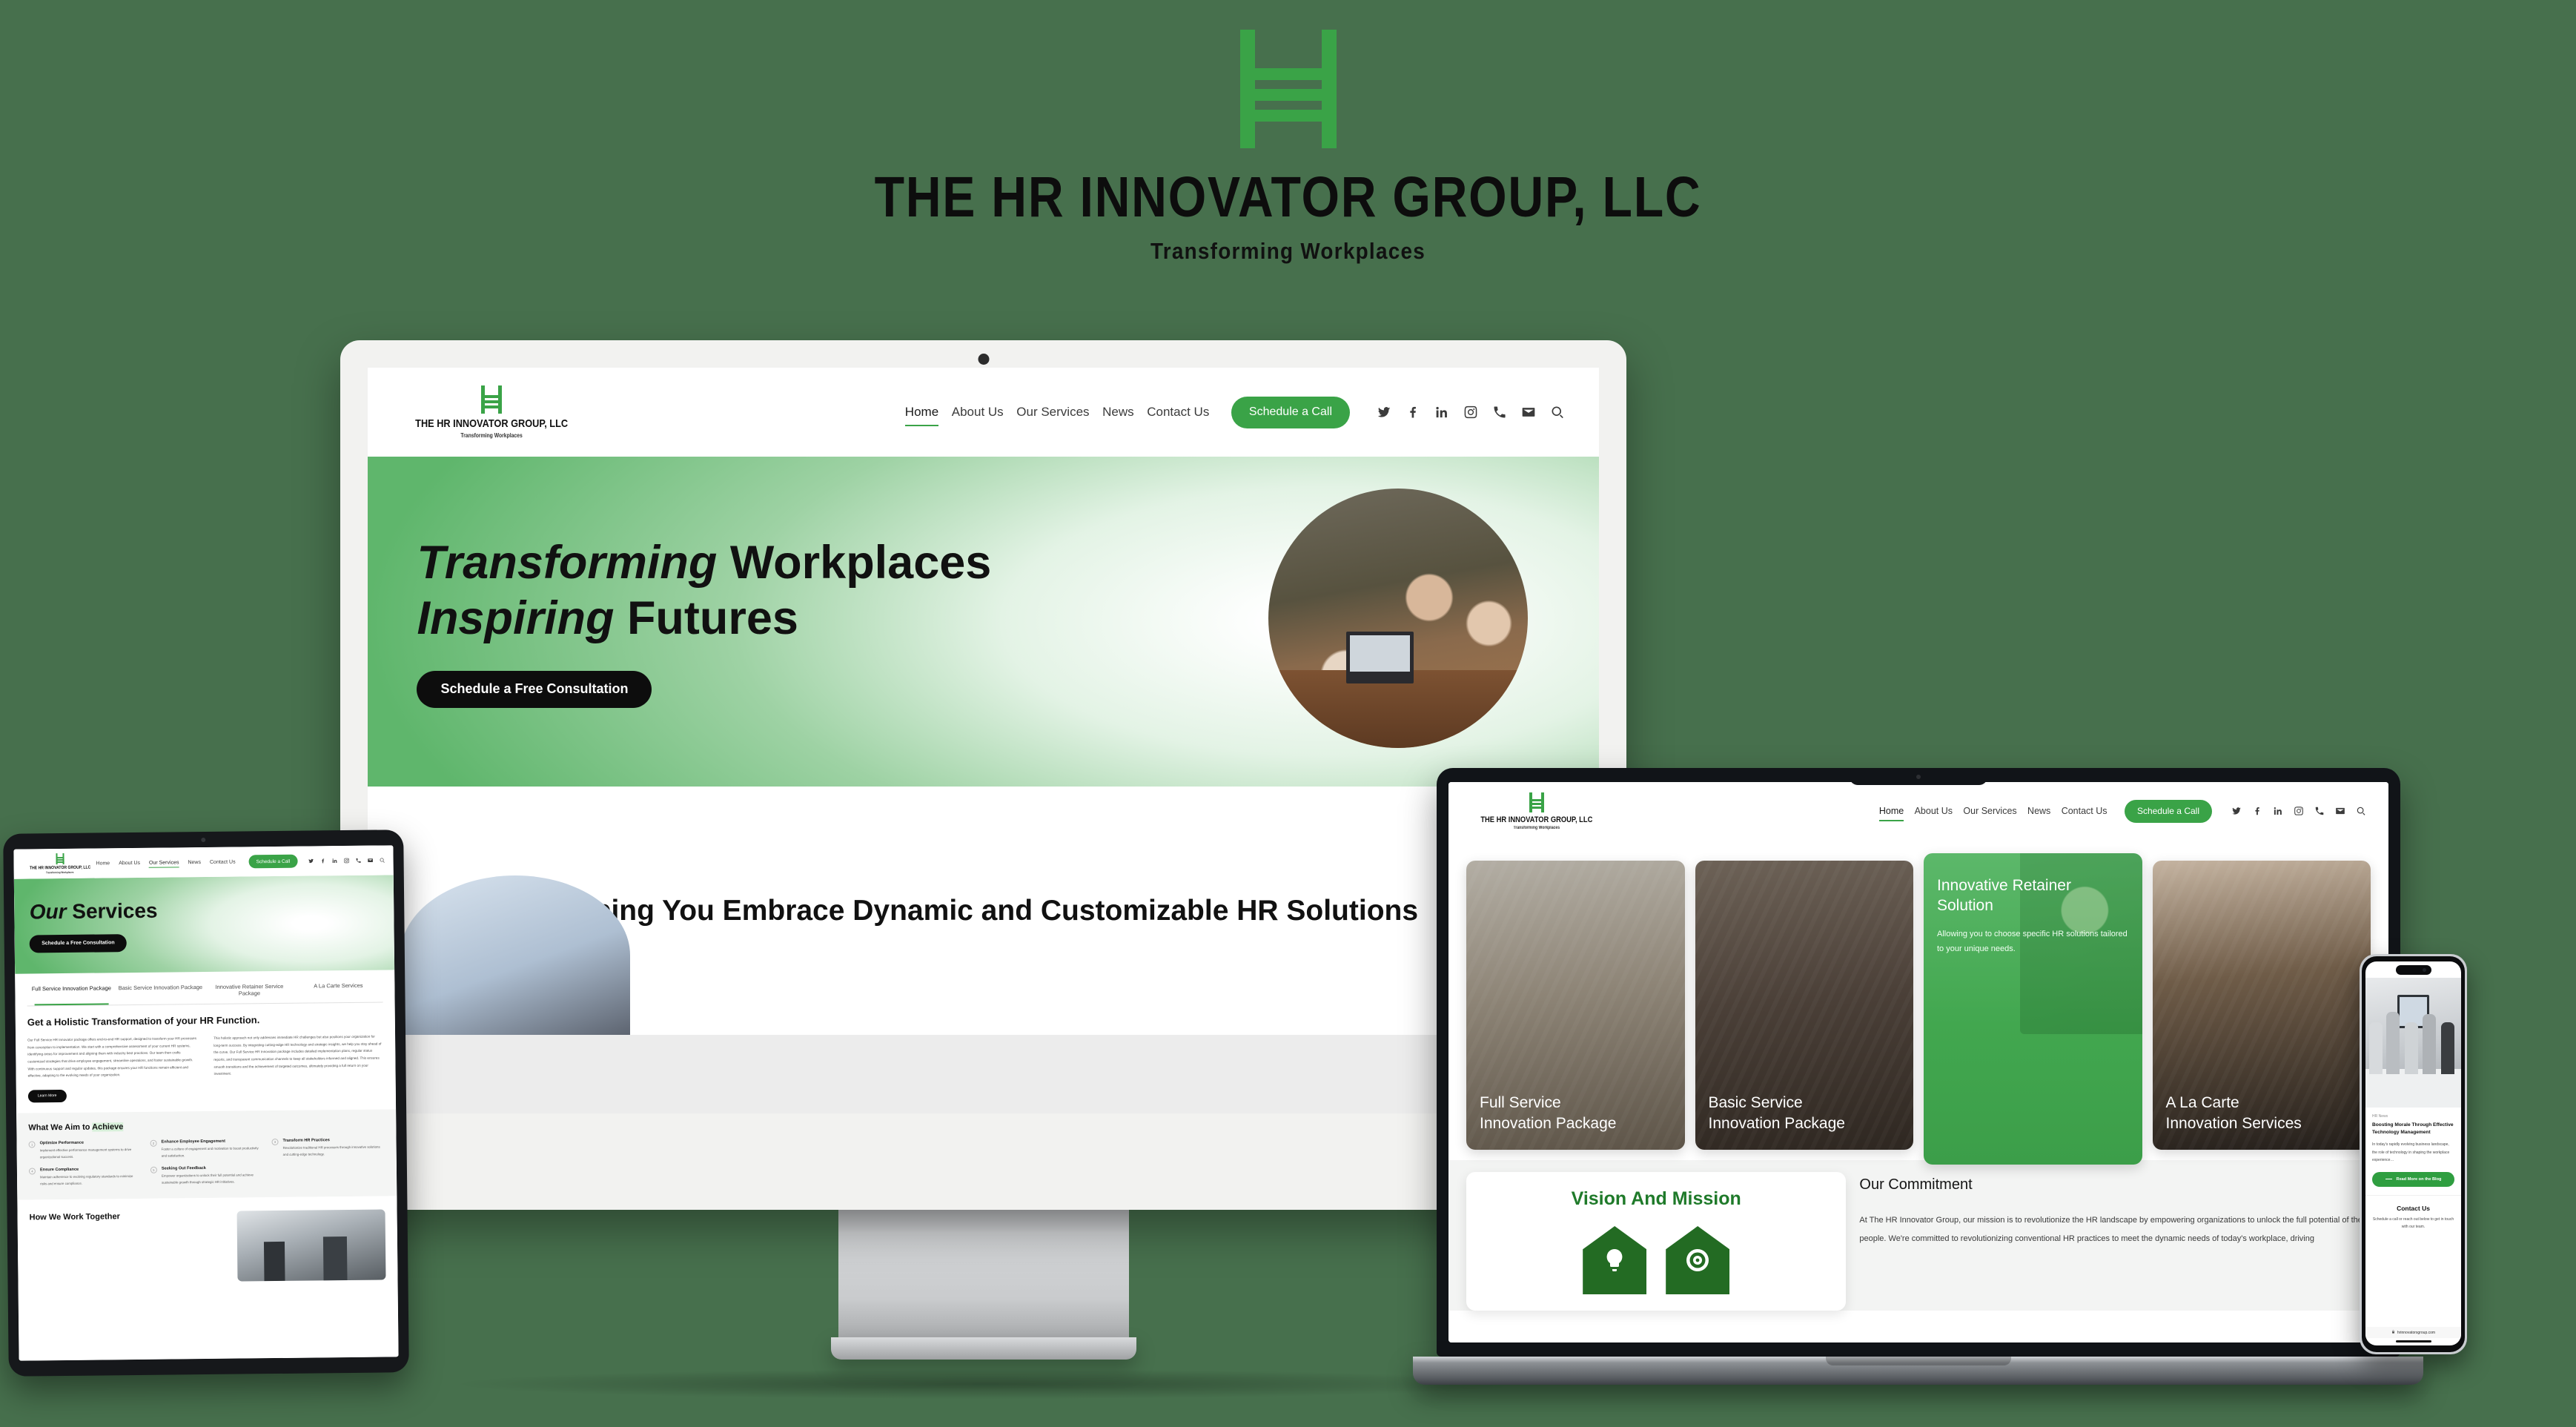  What do you see at coordinates (1398, 619) in the screenshot?
I see `hero-photo` at bounding box center [1398, 619].